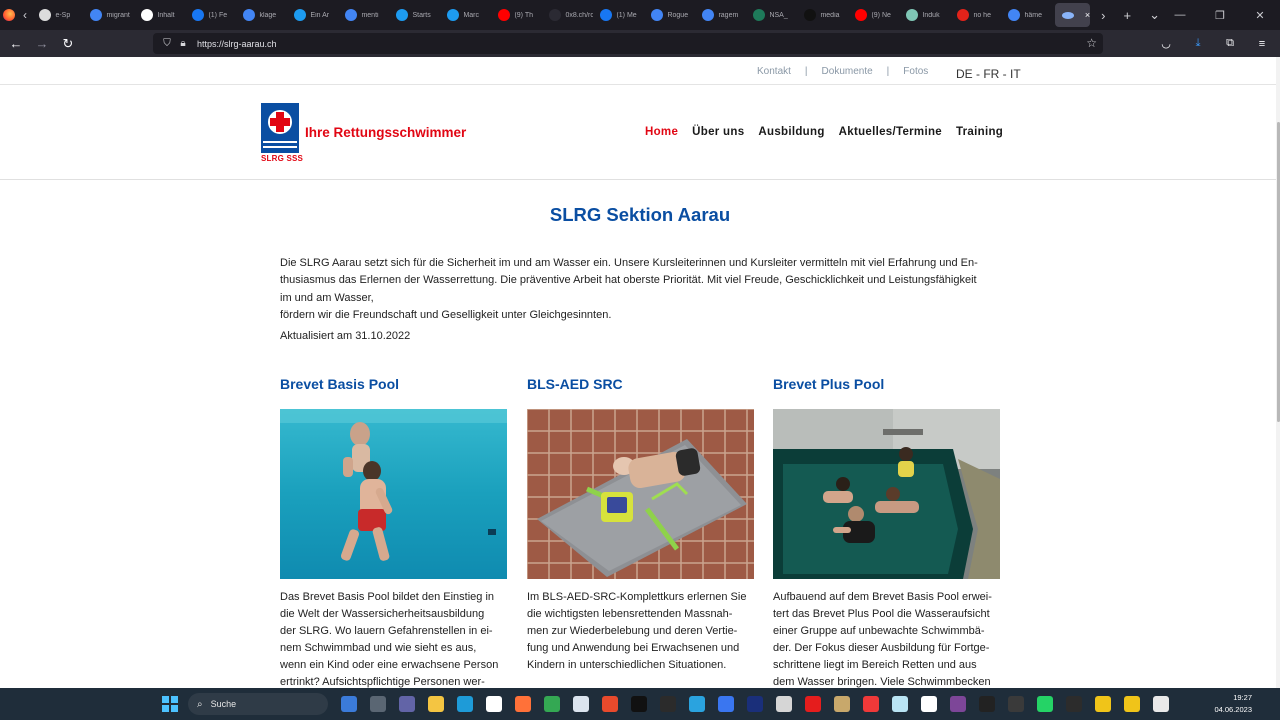  What do you see at coordinates (661, 132) in the screenshot?
I see `nav-home: Home` at bounding box center [661, 132].